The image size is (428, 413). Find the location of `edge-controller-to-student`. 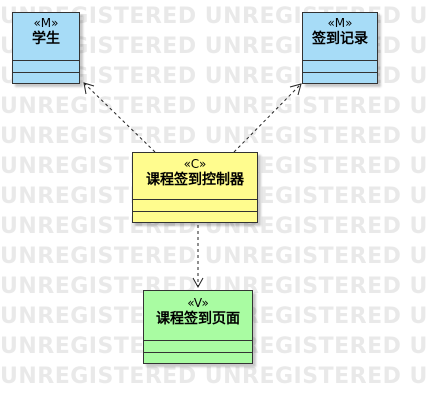

edge-controller-to-student is located at coordinates (119, 117).